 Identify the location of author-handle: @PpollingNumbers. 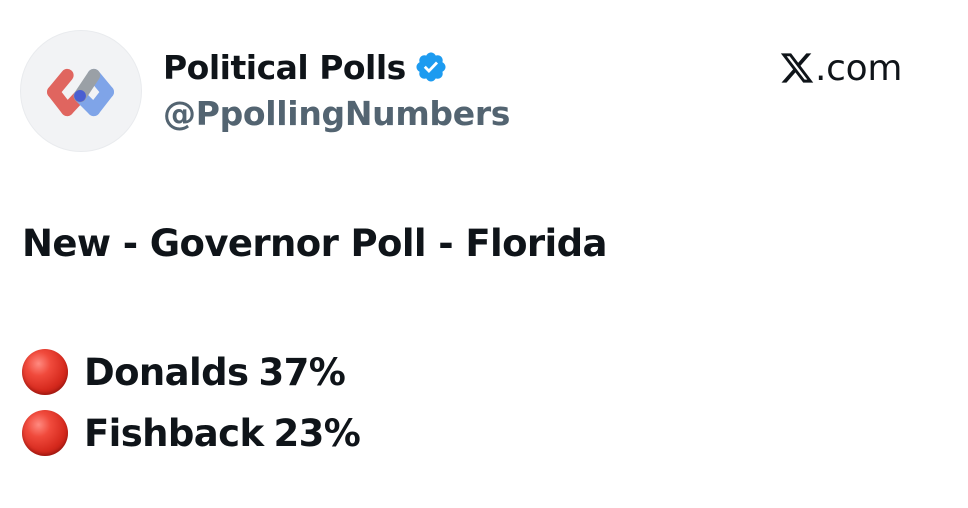
(336, 113).